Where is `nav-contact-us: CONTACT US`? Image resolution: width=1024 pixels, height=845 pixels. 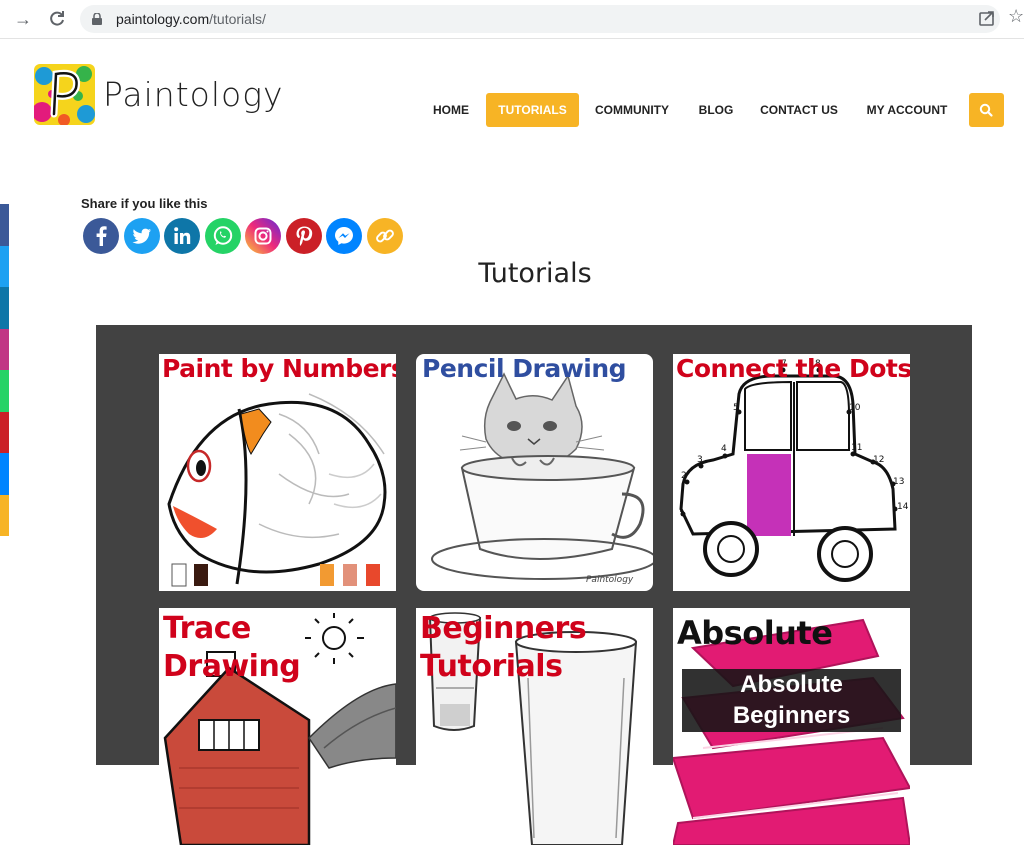
nav-contact-us: CONTACT US is located at coordinates (799, 110).